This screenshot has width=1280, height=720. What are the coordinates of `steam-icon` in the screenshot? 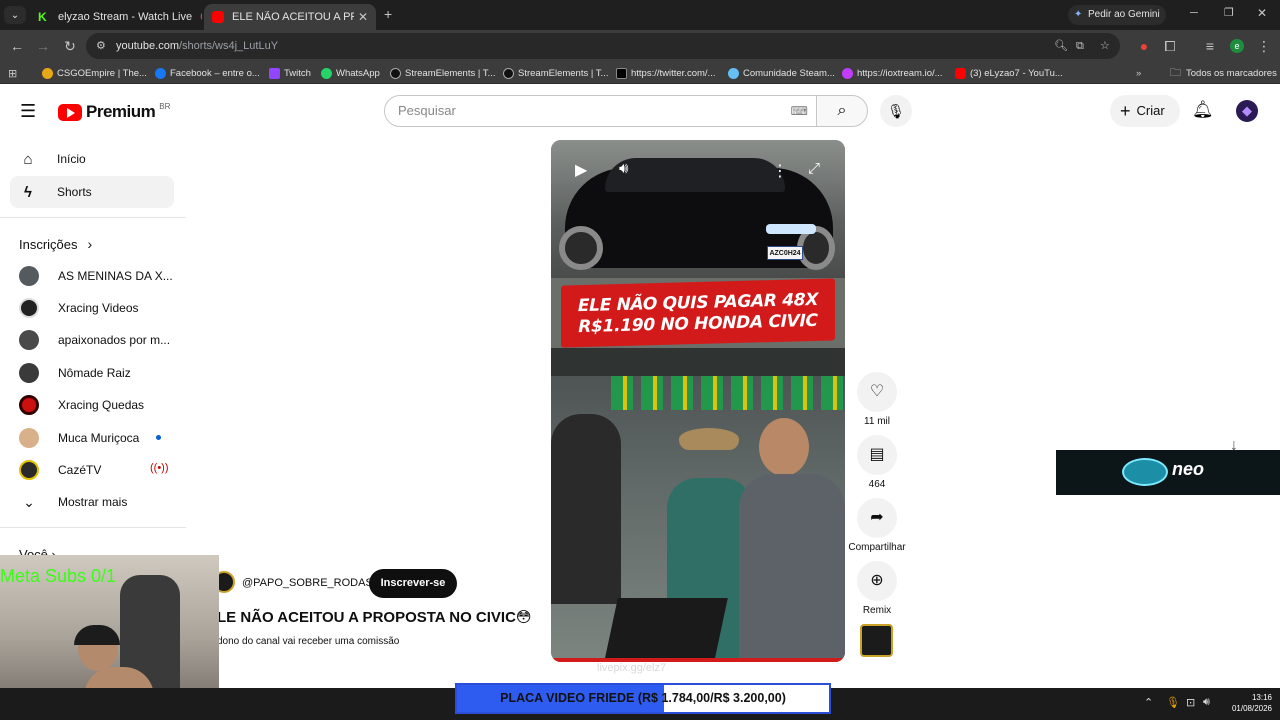 It's located at (733, 73).